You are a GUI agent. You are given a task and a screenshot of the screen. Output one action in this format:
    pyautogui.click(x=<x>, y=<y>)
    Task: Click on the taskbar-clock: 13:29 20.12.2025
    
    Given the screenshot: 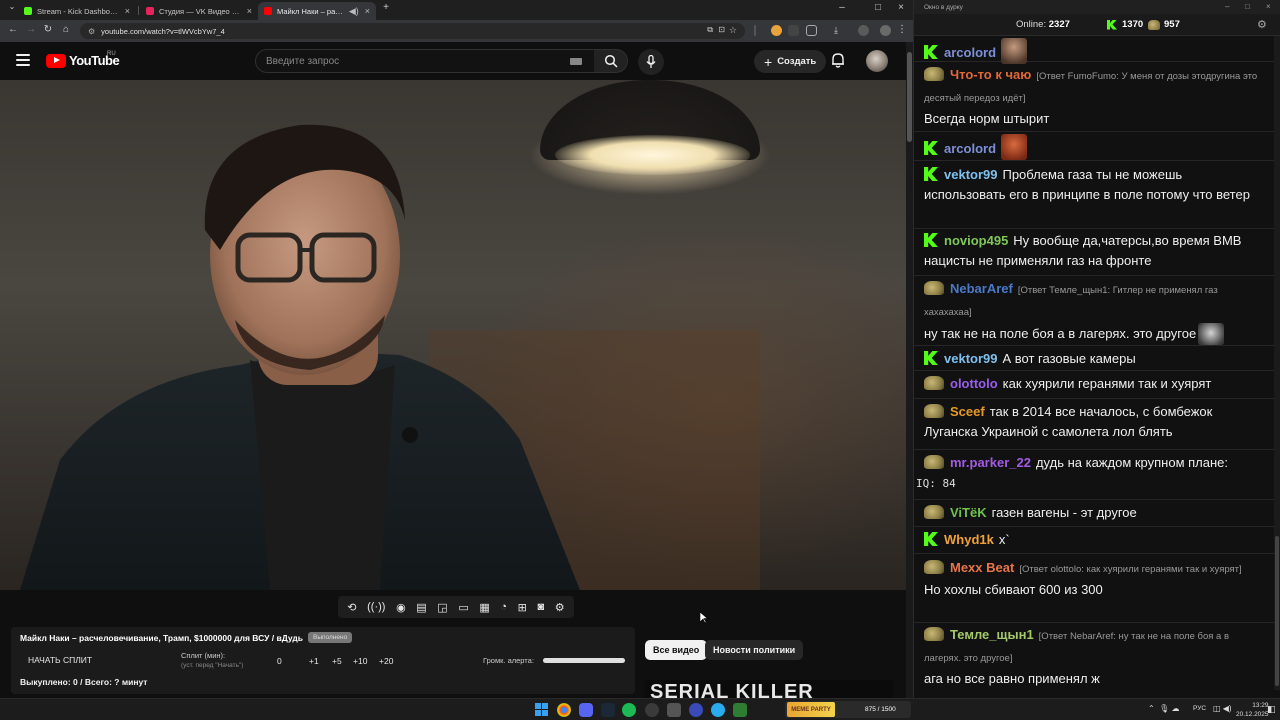 What is the action you would take?
    pyautogui.click(x=1252, y=710)
    